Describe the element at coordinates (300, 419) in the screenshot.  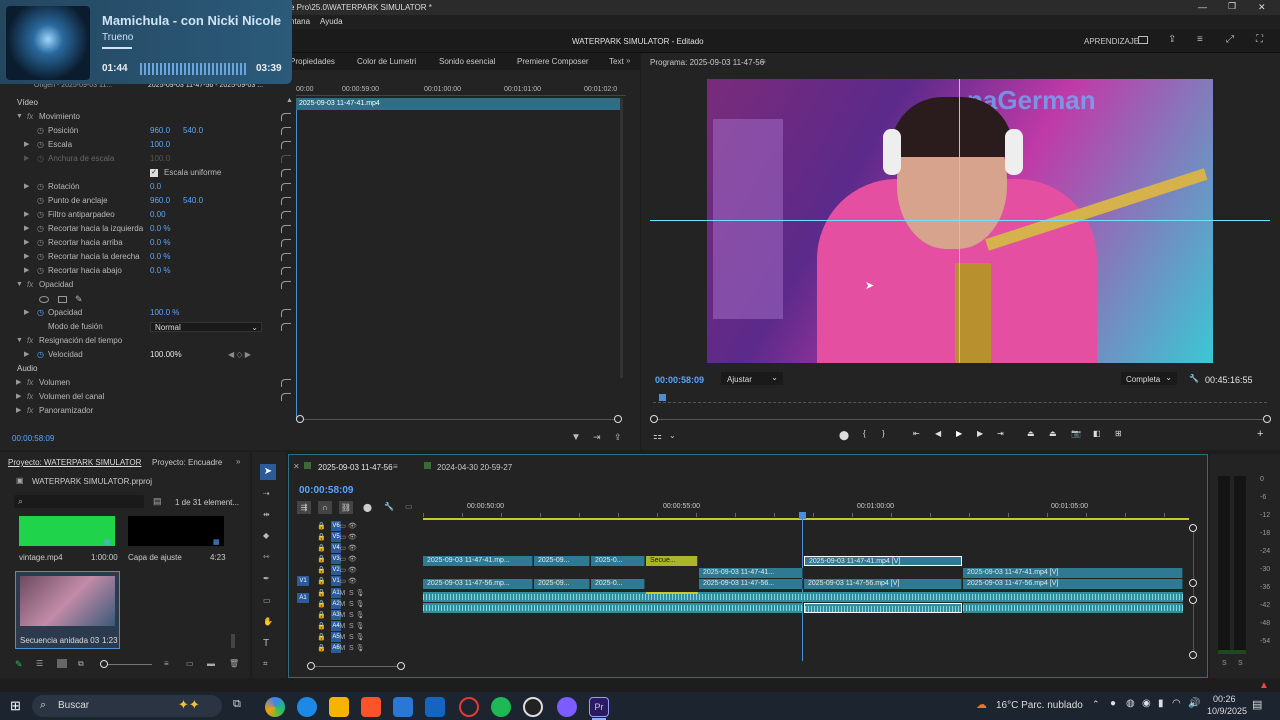
I see `zoom-handle-left` at that location.